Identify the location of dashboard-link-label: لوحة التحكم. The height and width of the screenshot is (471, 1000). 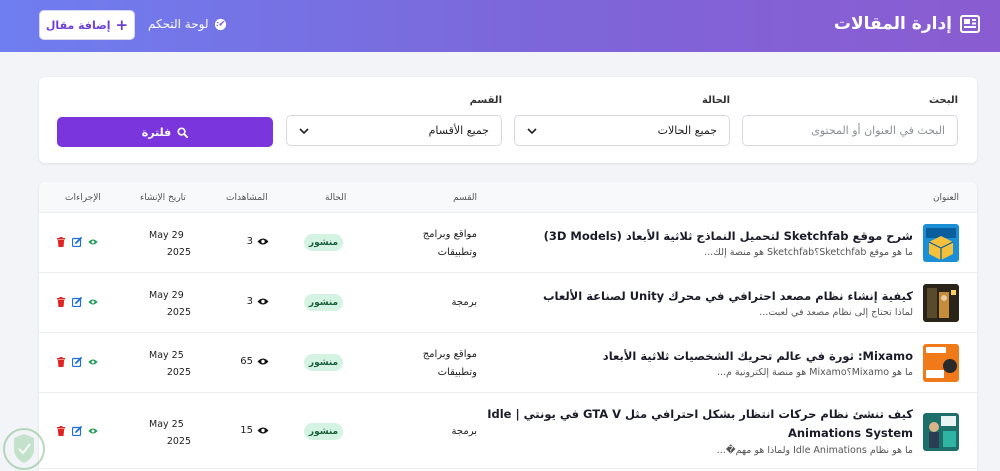
(178, 24).